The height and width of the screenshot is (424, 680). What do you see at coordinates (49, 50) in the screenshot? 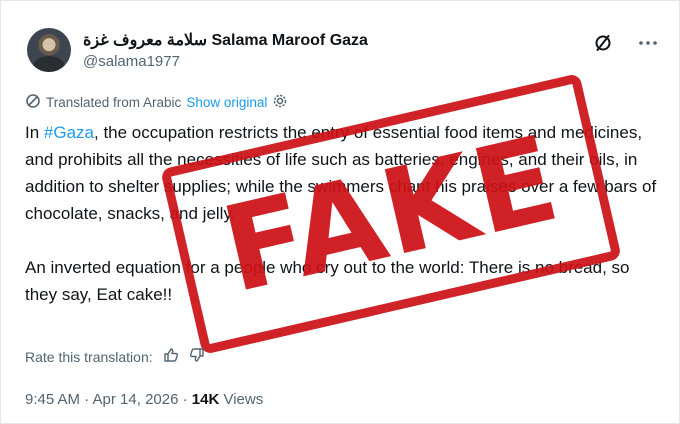
I see `author-avatar` at bounding box center [49, 50].